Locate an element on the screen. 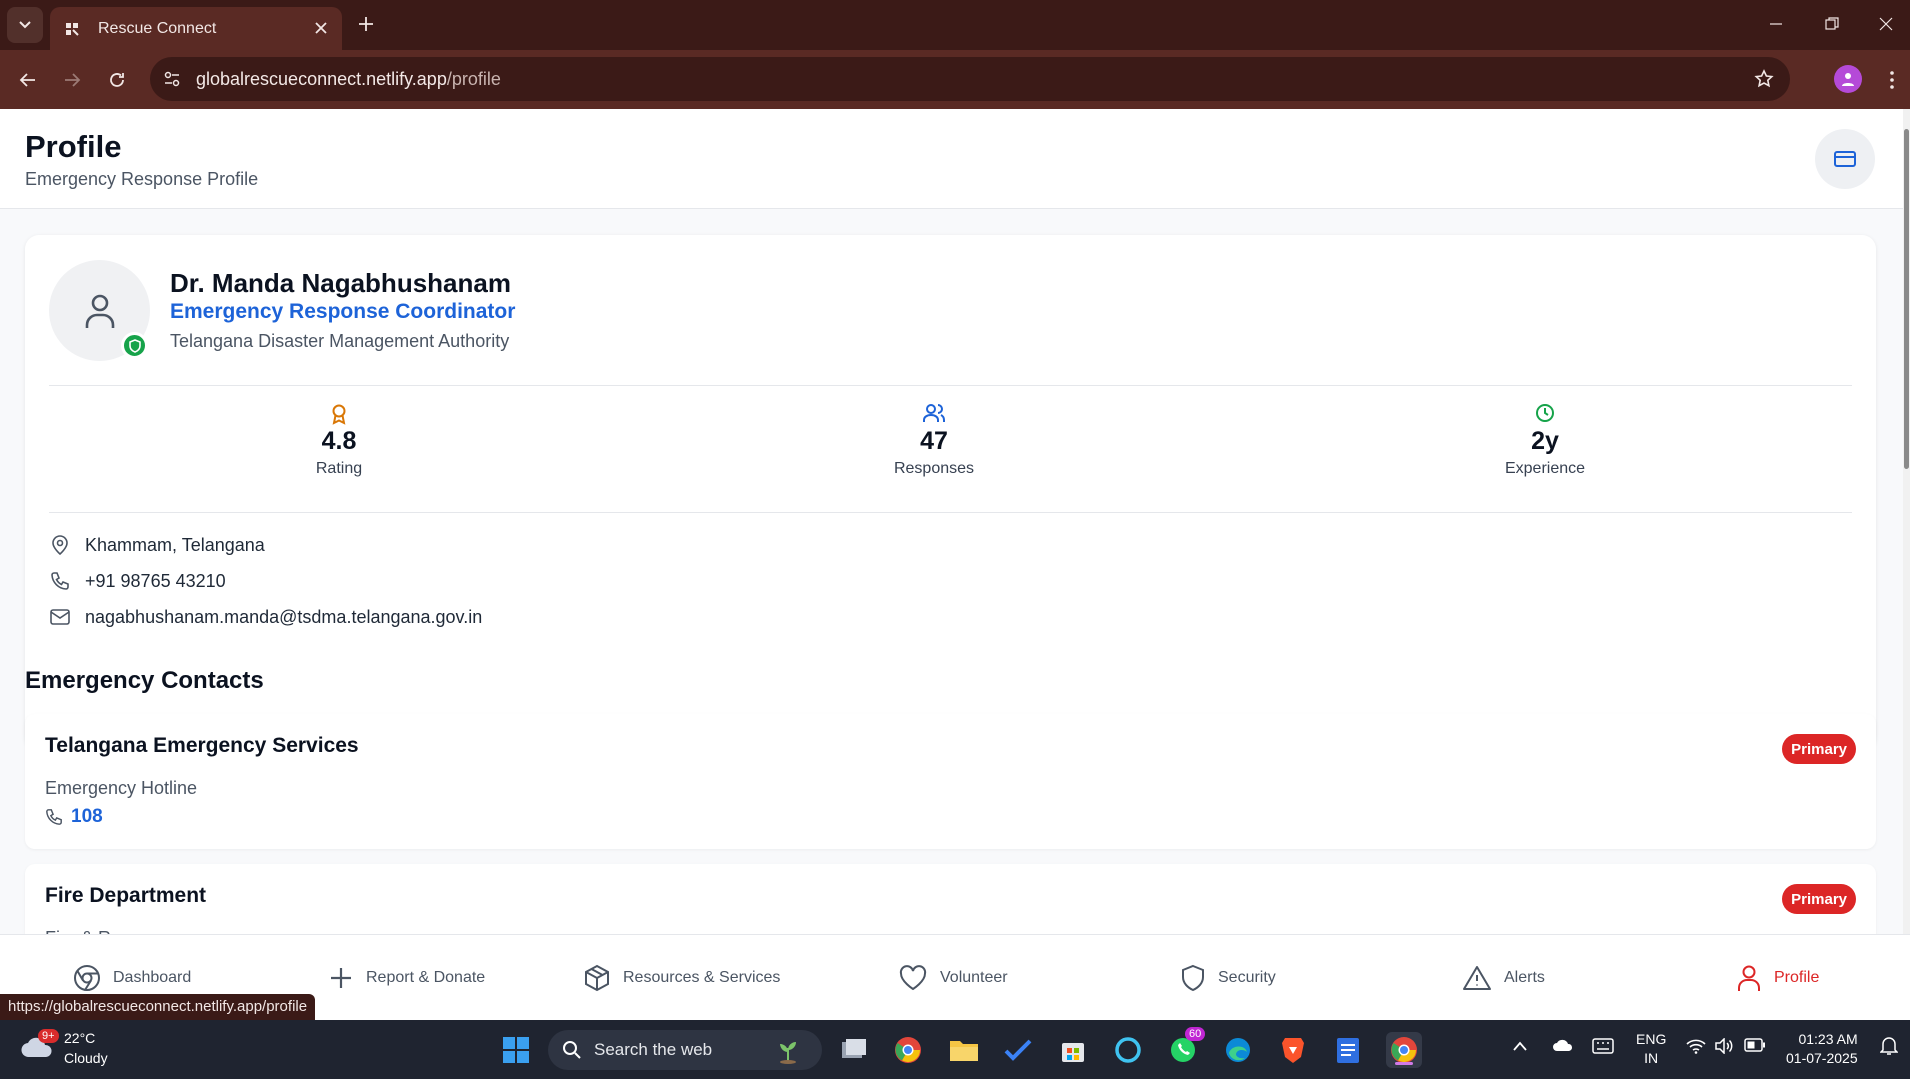 This screenshot has height=1079, width=1910. page-scrollbar is located at coordinates (1906, 564).